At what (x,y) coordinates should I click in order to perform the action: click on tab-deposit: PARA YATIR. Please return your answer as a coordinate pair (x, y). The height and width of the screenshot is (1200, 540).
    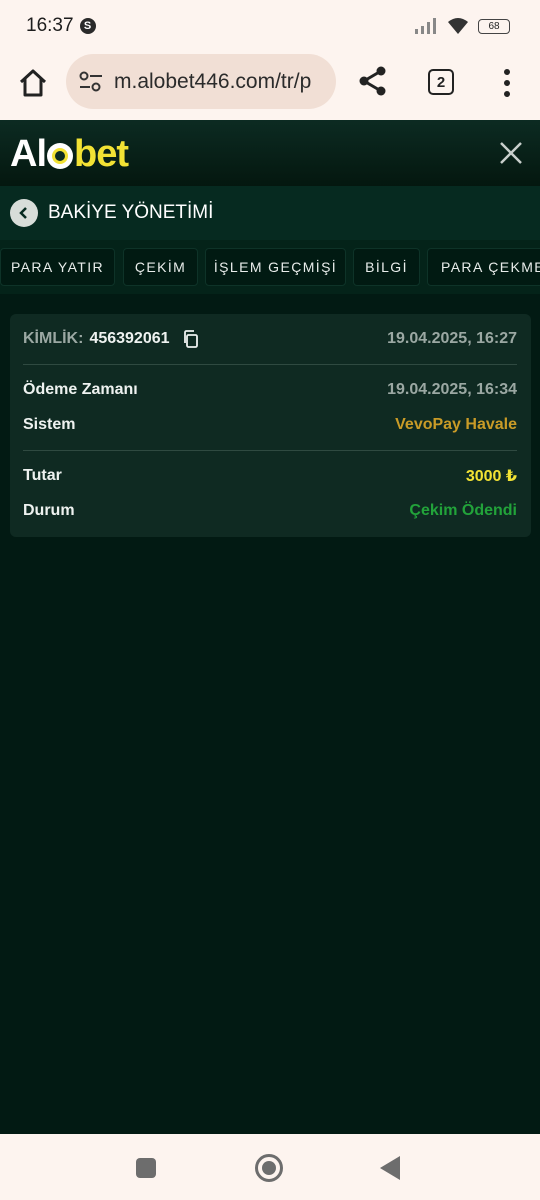
    Looking at the image, I should click on (57, 267).